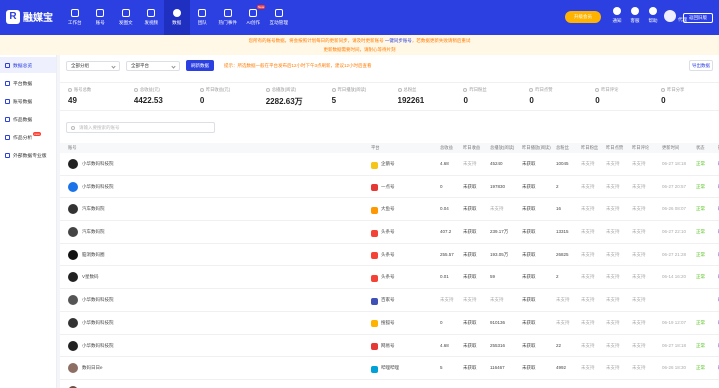 This screenshot has height=388, width=719. I want to click on cell-updated: 06-26 18:30, so click(674, 368).